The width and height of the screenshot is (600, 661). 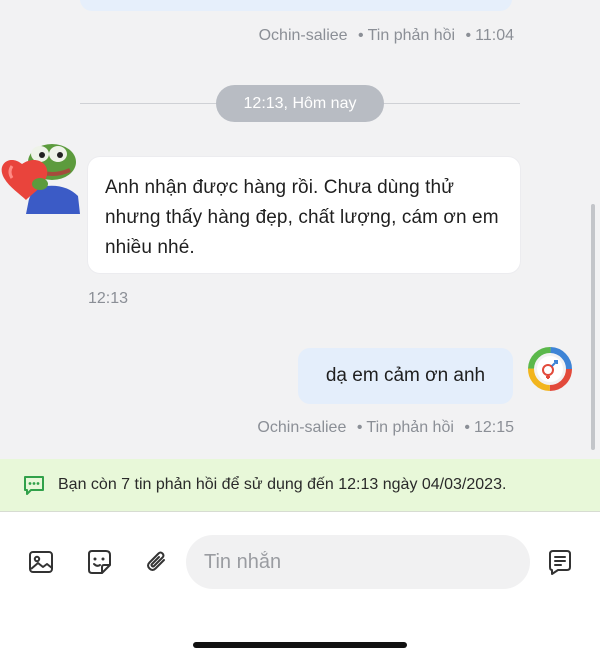 I want to click on incoming-message-time: 12:13, so click(x=108, y=298).